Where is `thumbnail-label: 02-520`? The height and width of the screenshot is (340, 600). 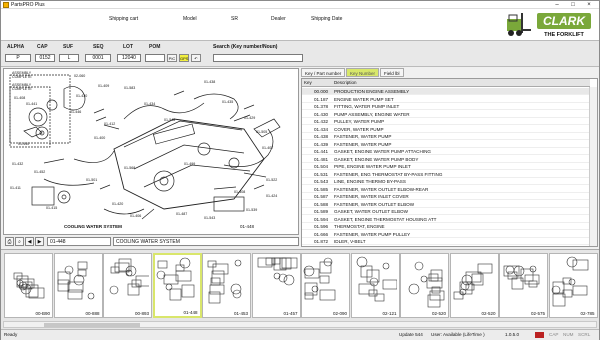
thumbnail-label: 02-520 is located at coordinates (488, 313).